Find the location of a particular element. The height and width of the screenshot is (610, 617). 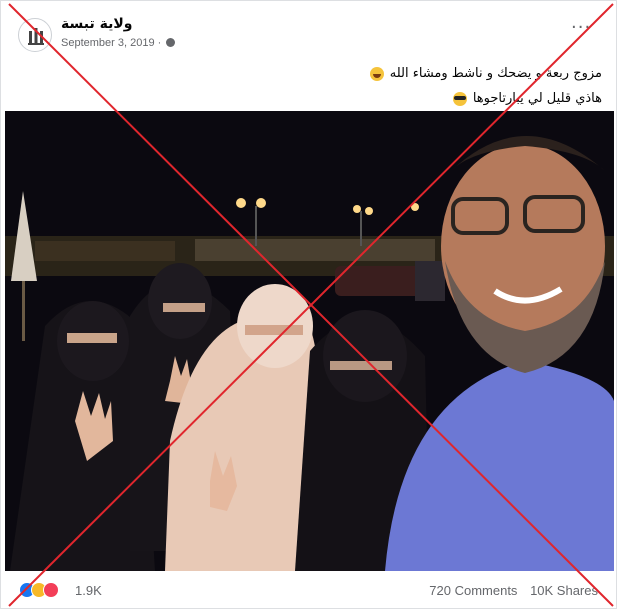

post-meta: September 3, 2019 · is located at coordinates (118, 43).